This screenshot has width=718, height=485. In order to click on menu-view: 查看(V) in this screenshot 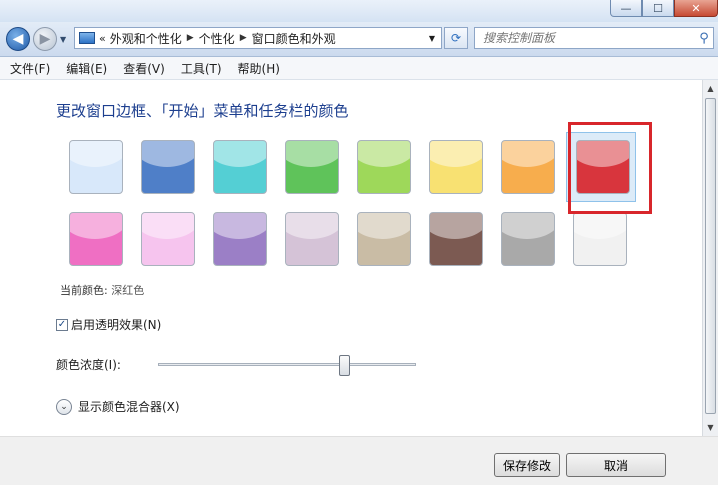, I will do `click(142, 68)`.